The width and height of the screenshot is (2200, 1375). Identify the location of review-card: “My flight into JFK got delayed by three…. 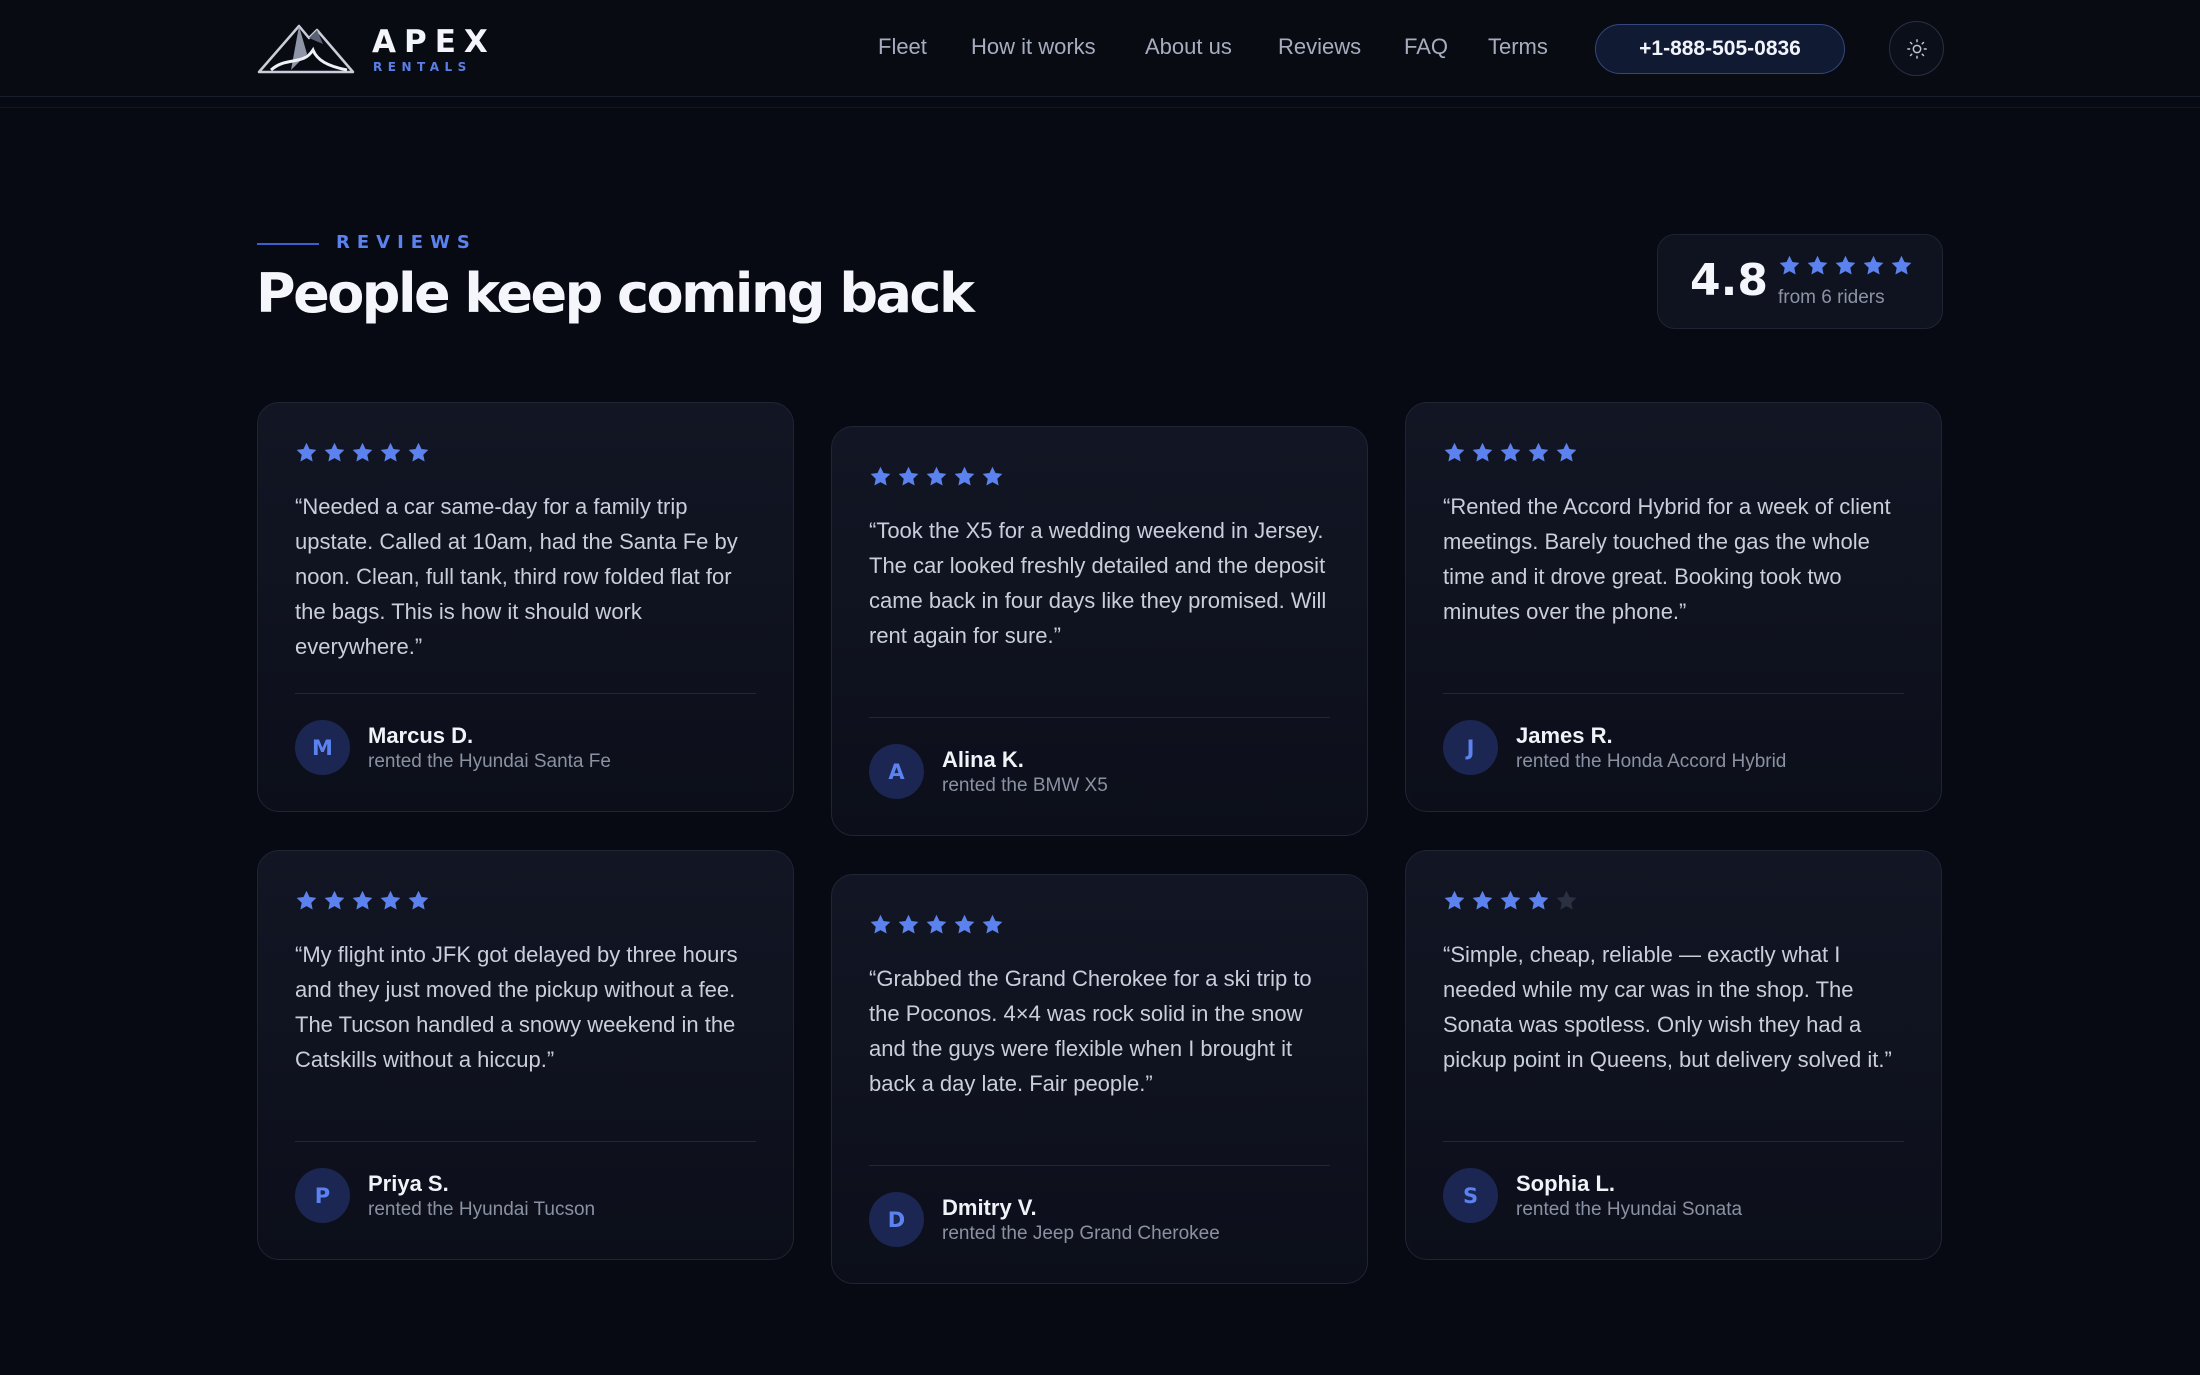
(525, 1055).